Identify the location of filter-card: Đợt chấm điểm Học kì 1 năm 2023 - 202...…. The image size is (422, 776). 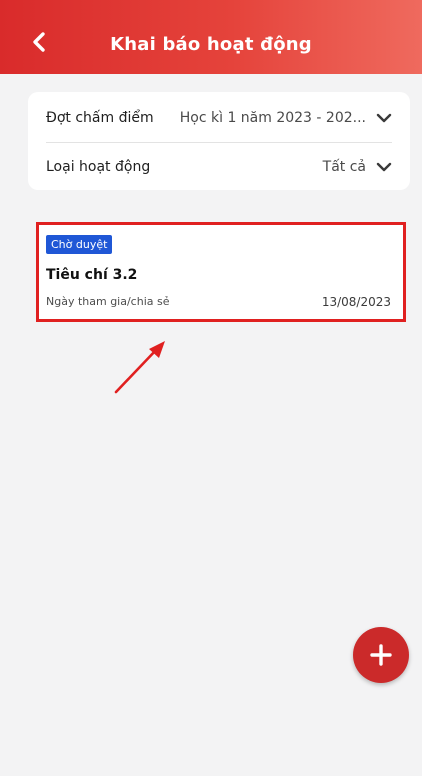
(219, 141).